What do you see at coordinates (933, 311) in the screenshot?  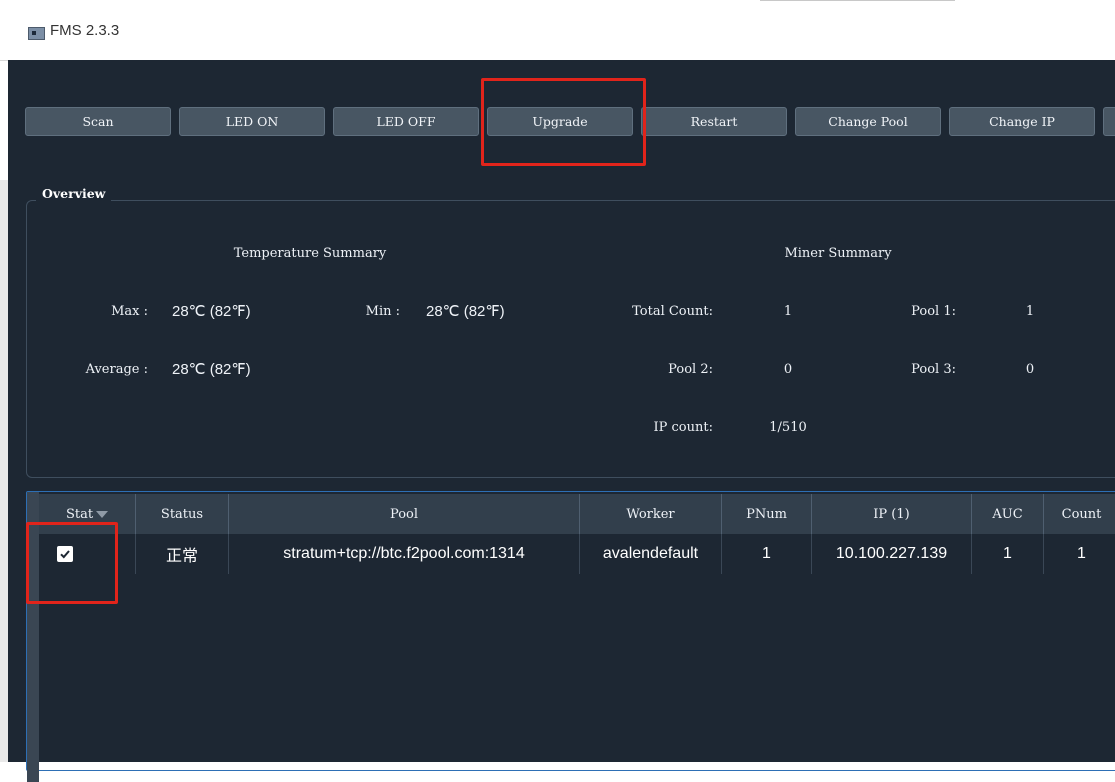 I see `pool1-label: Pool 1:` at bounding box center [933, 311].